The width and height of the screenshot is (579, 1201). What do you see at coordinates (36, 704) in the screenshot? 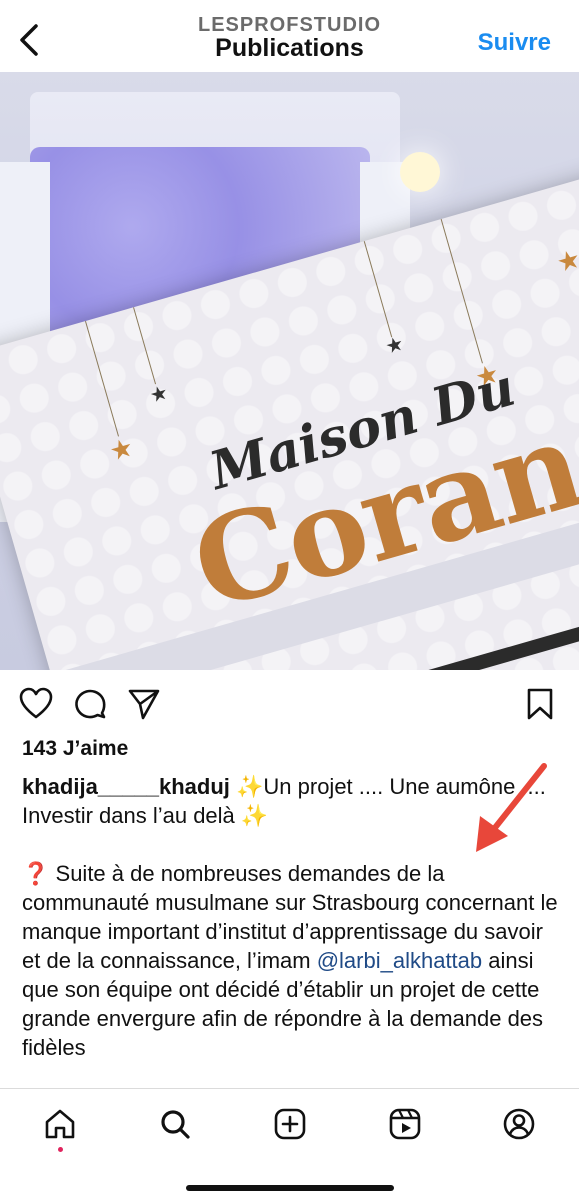
I see `heart-icon` at bounding box center [36, 704].